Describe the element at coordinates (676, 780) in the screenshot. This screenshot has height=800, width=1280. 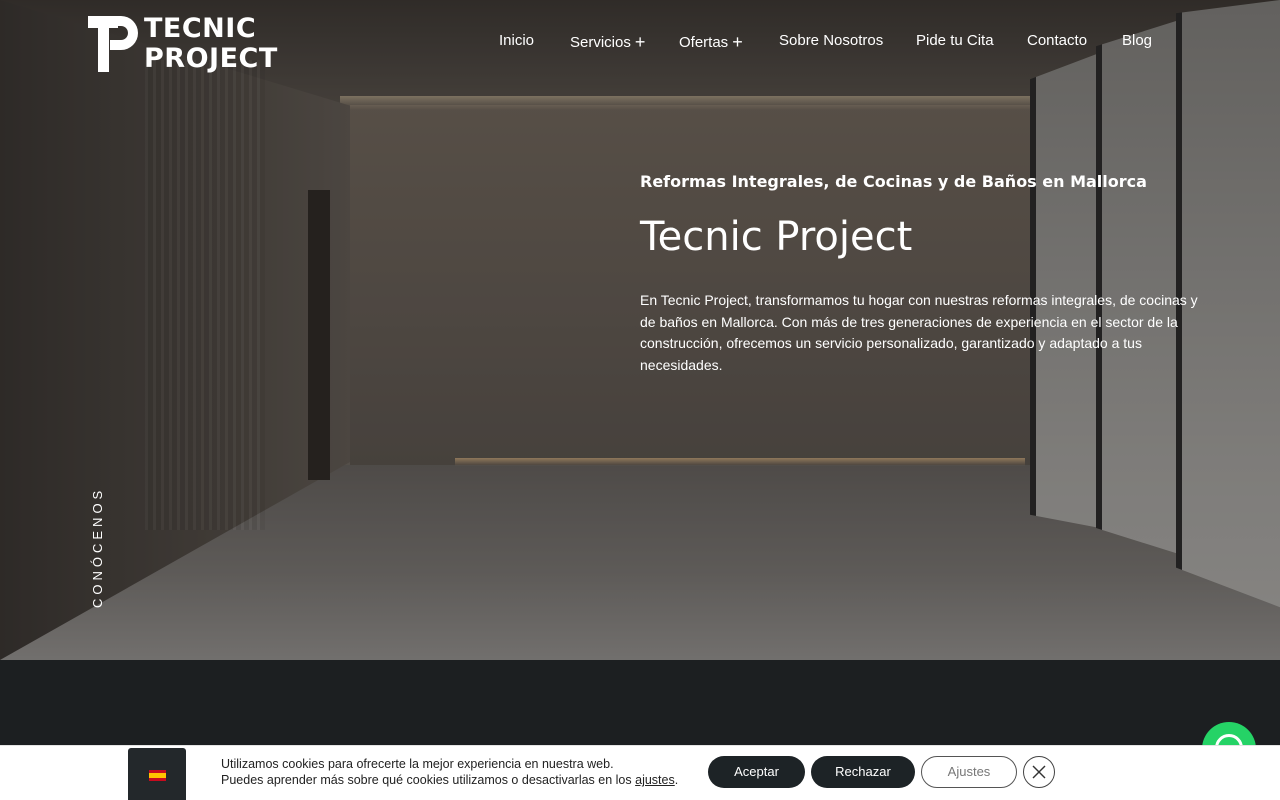
I see `cookie-message-line-2-suffix: .` at that location.